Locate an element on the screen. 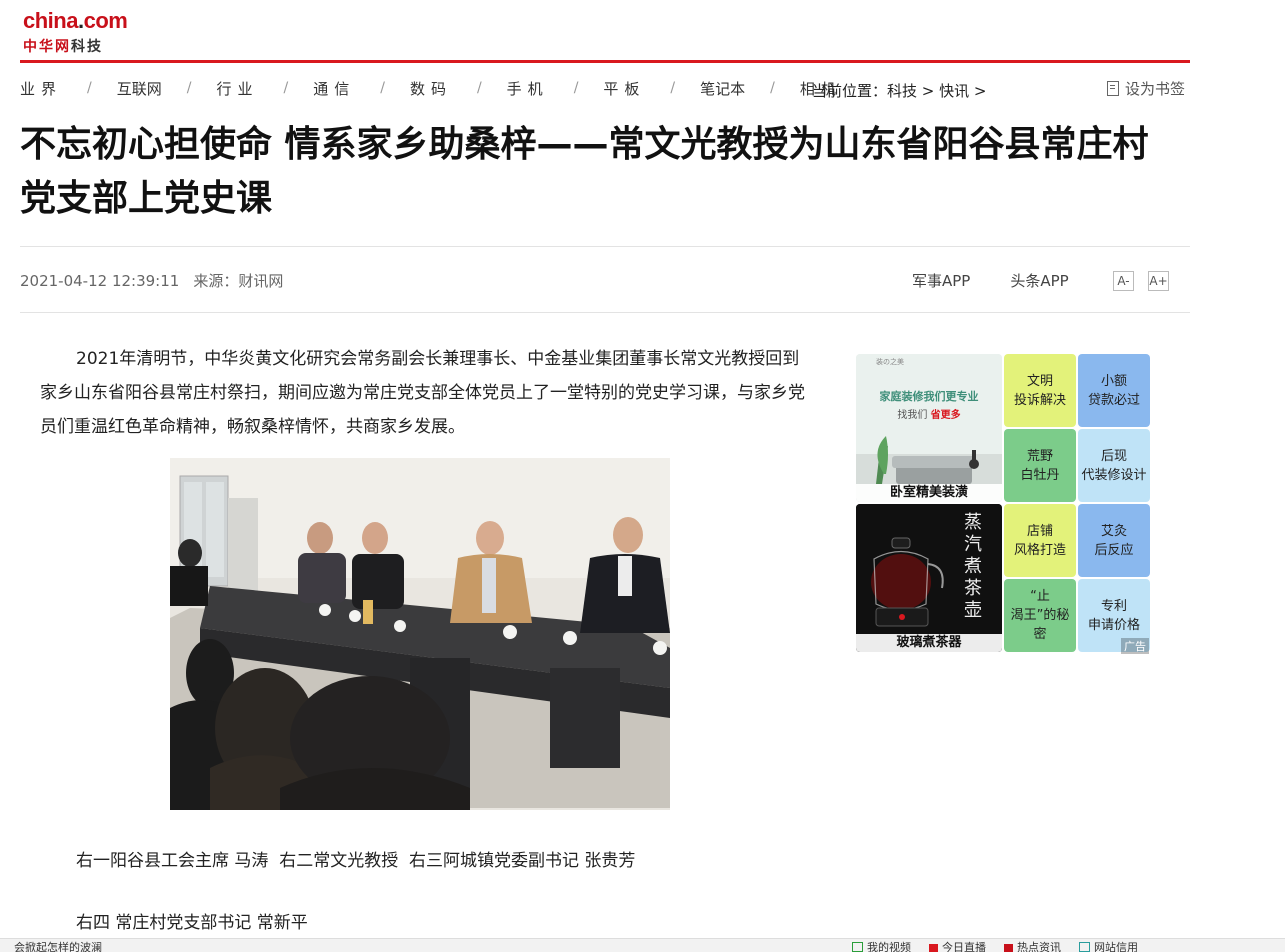 The height and width of the screenshot is (952, 1285). nav-item-7: 笔记本 is located at coordinates (722, 88).